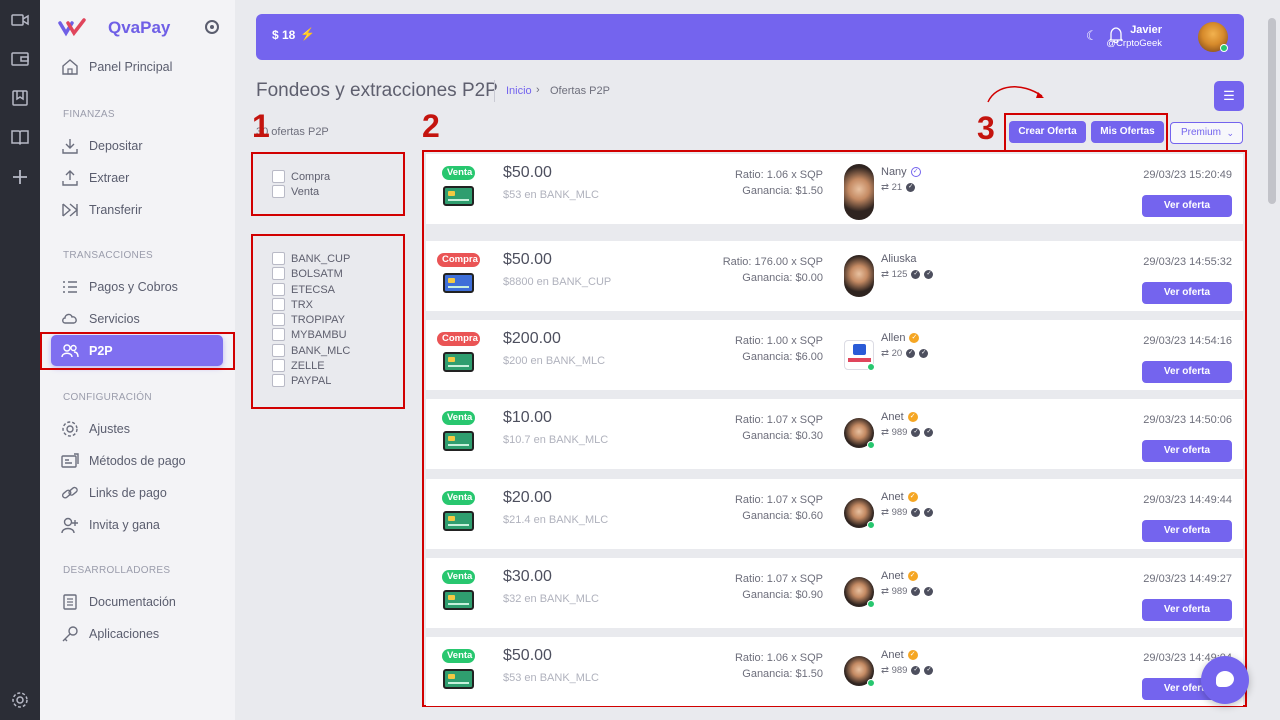  Describe the element at coordinates (309, 334) in the screenshot. I see `filter-method-mybambu: MYBAMBU` at that location.